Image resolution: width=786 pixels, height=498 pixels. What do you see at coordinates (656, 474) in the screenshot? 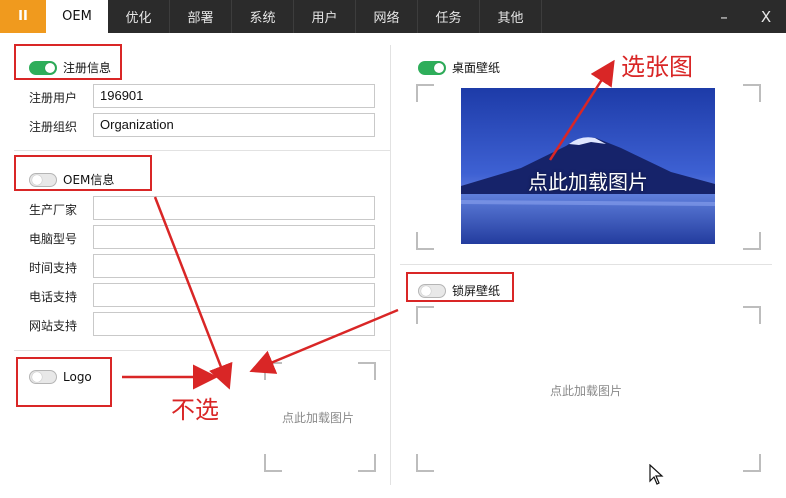
I see `mouse-cursor-icon` at bounding box center [656, 474].